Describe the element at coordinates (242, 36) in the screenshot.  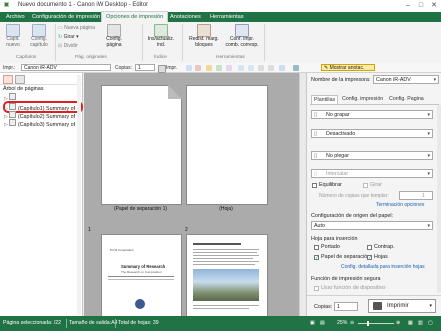
I see `merge-print-button: Conf. impr. comb. corresp.` at that location.